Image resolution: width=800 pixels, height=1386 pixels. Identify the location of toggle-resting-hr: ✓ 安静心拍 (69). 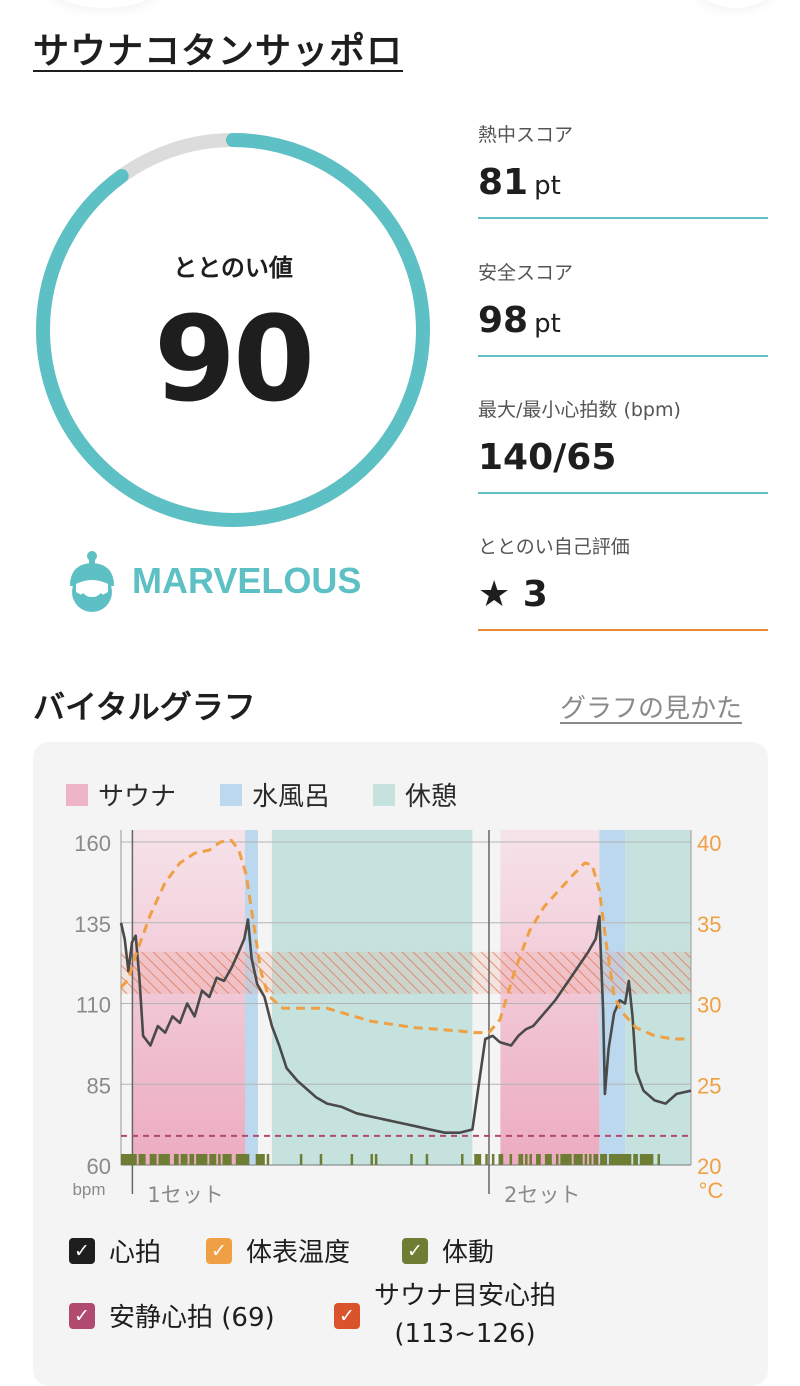
(172, 1315).